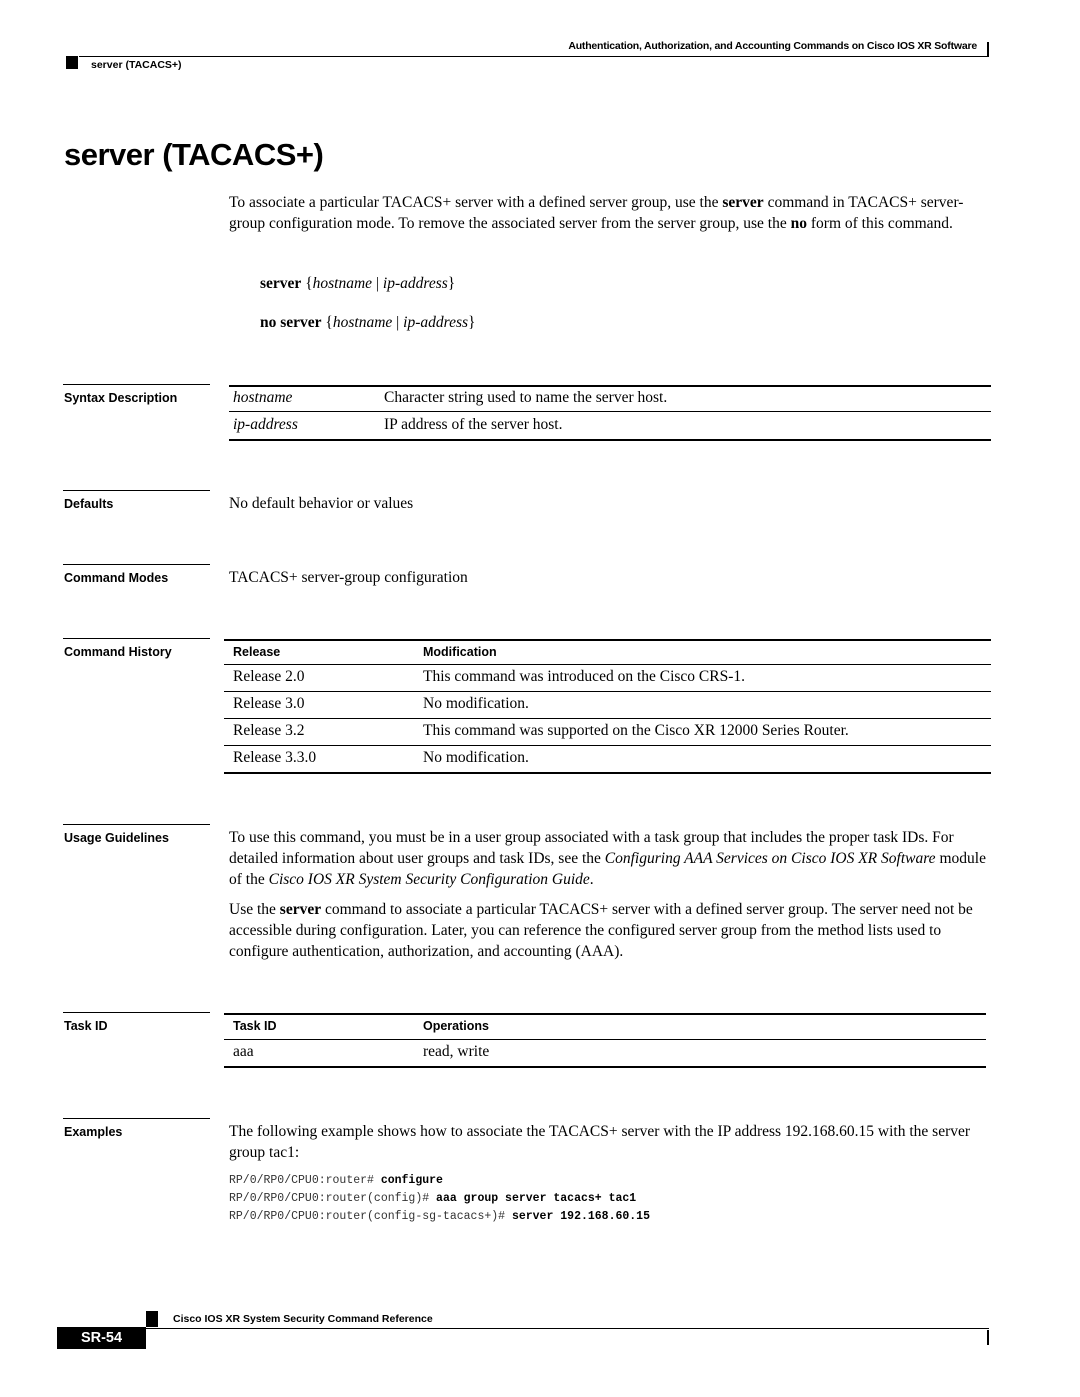  What do you see at coordinates (880, 223) in the screenshot?
I see `intro-text: form of this command.` at bounding box center [880, 223].